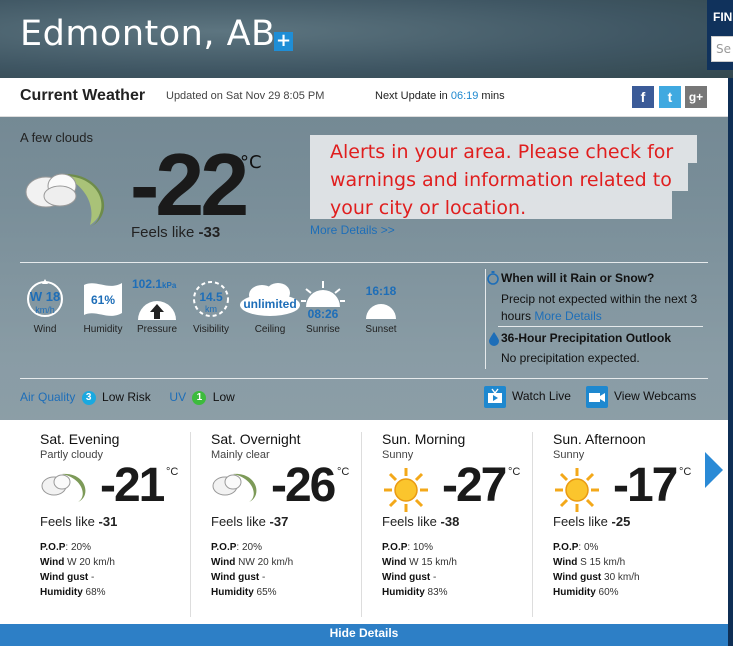  I want to click on next-update: Next Update in 06:19 mins, so click(440, 96).